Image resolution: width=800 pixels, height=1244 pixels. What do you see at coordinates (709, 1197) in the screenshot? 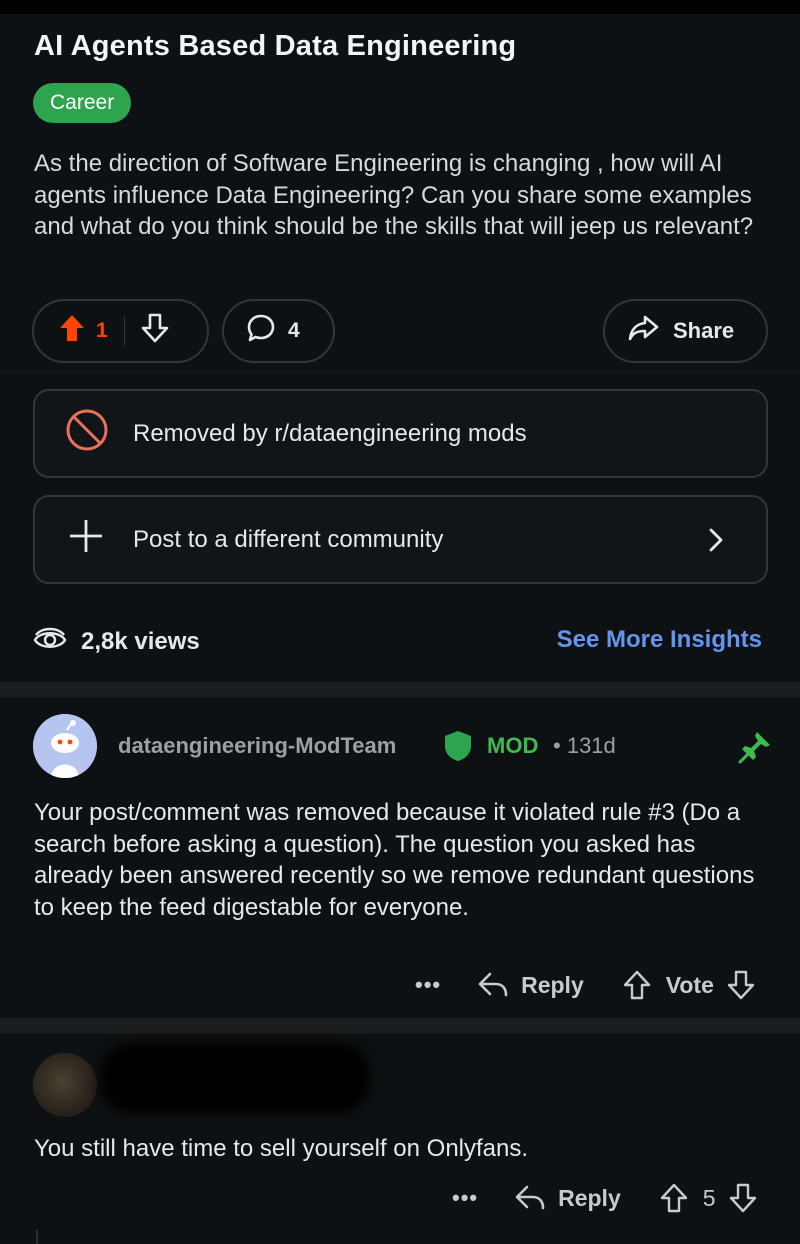
I see `vote-score: 5` at bounding box center [709, 1197].